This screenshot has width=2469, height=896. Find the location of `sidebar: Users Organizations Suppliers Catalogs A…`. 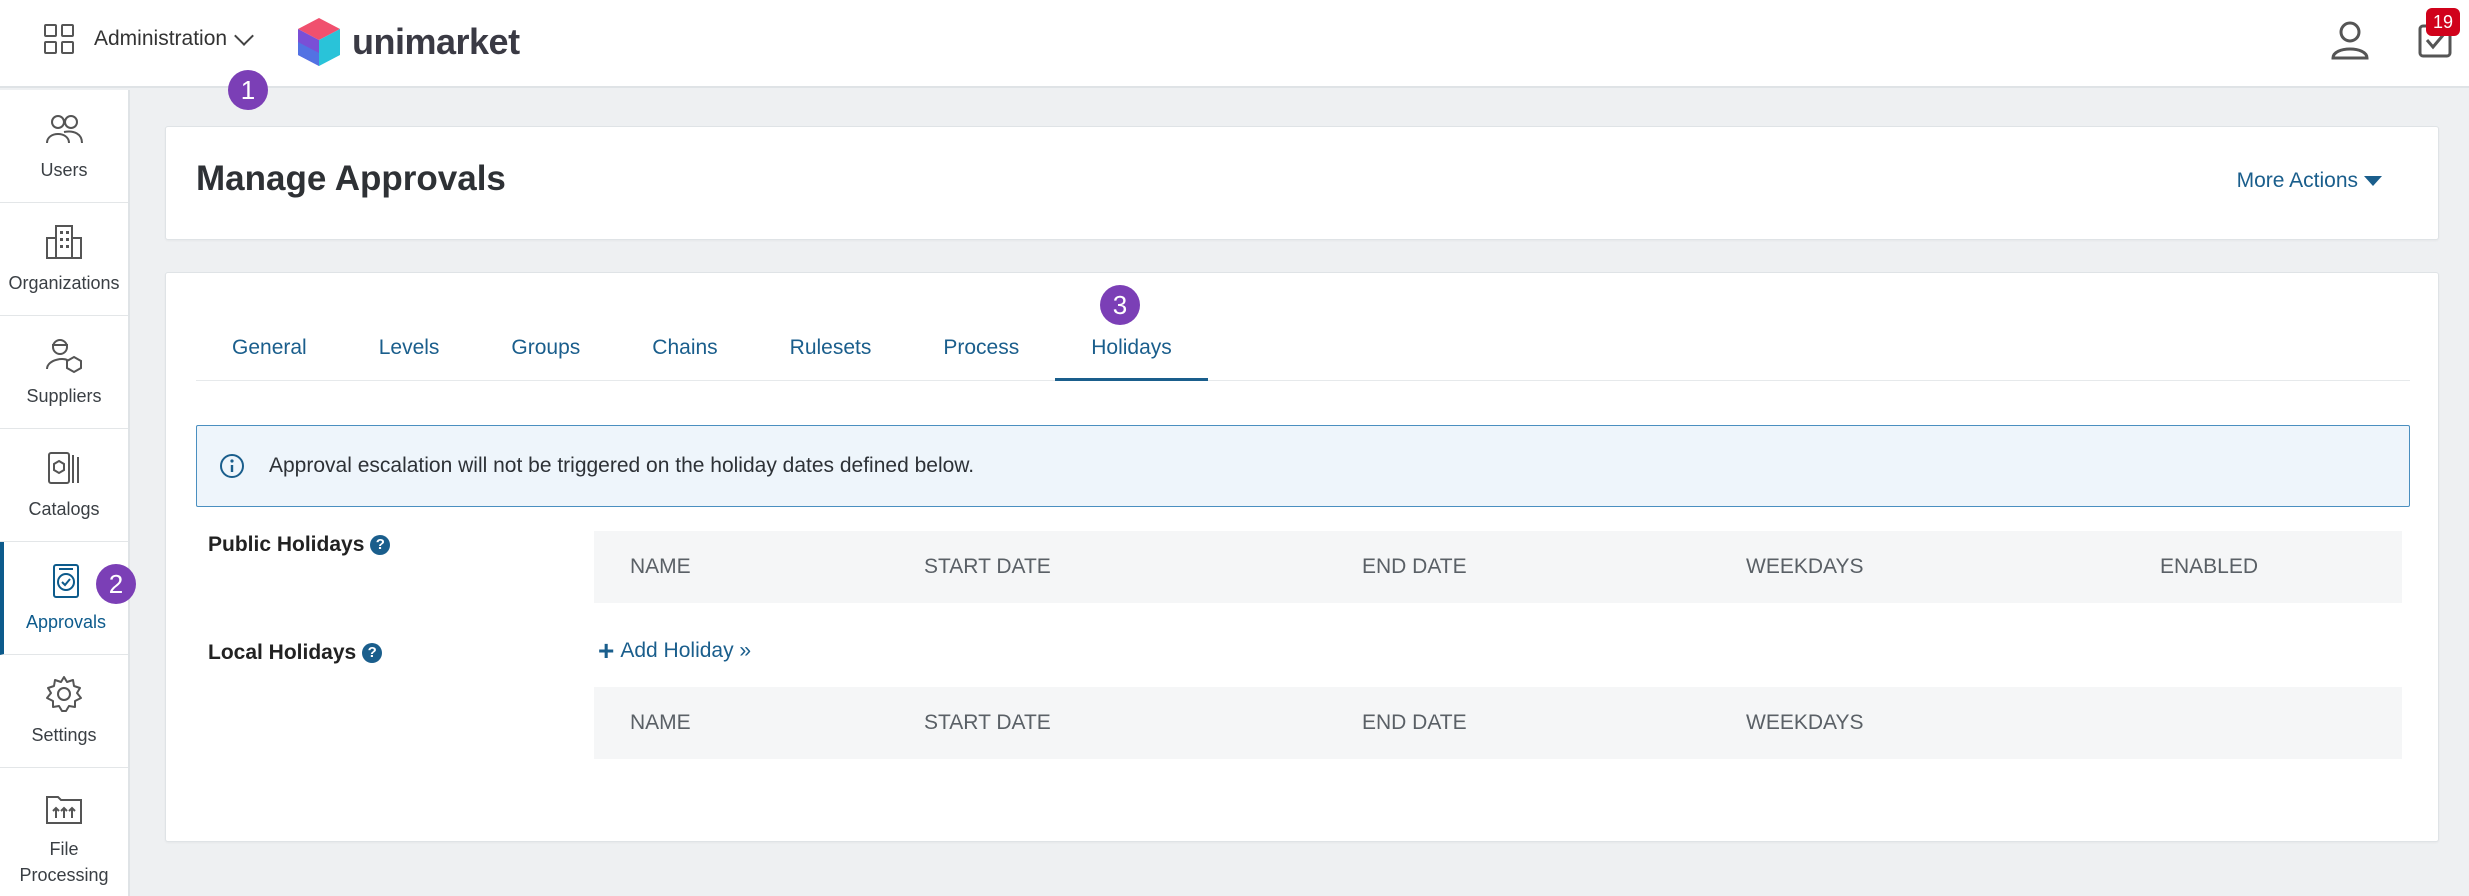

sidebar: Users Organizations Suppliers Catalogs A… is located at coordinates (68, 493).